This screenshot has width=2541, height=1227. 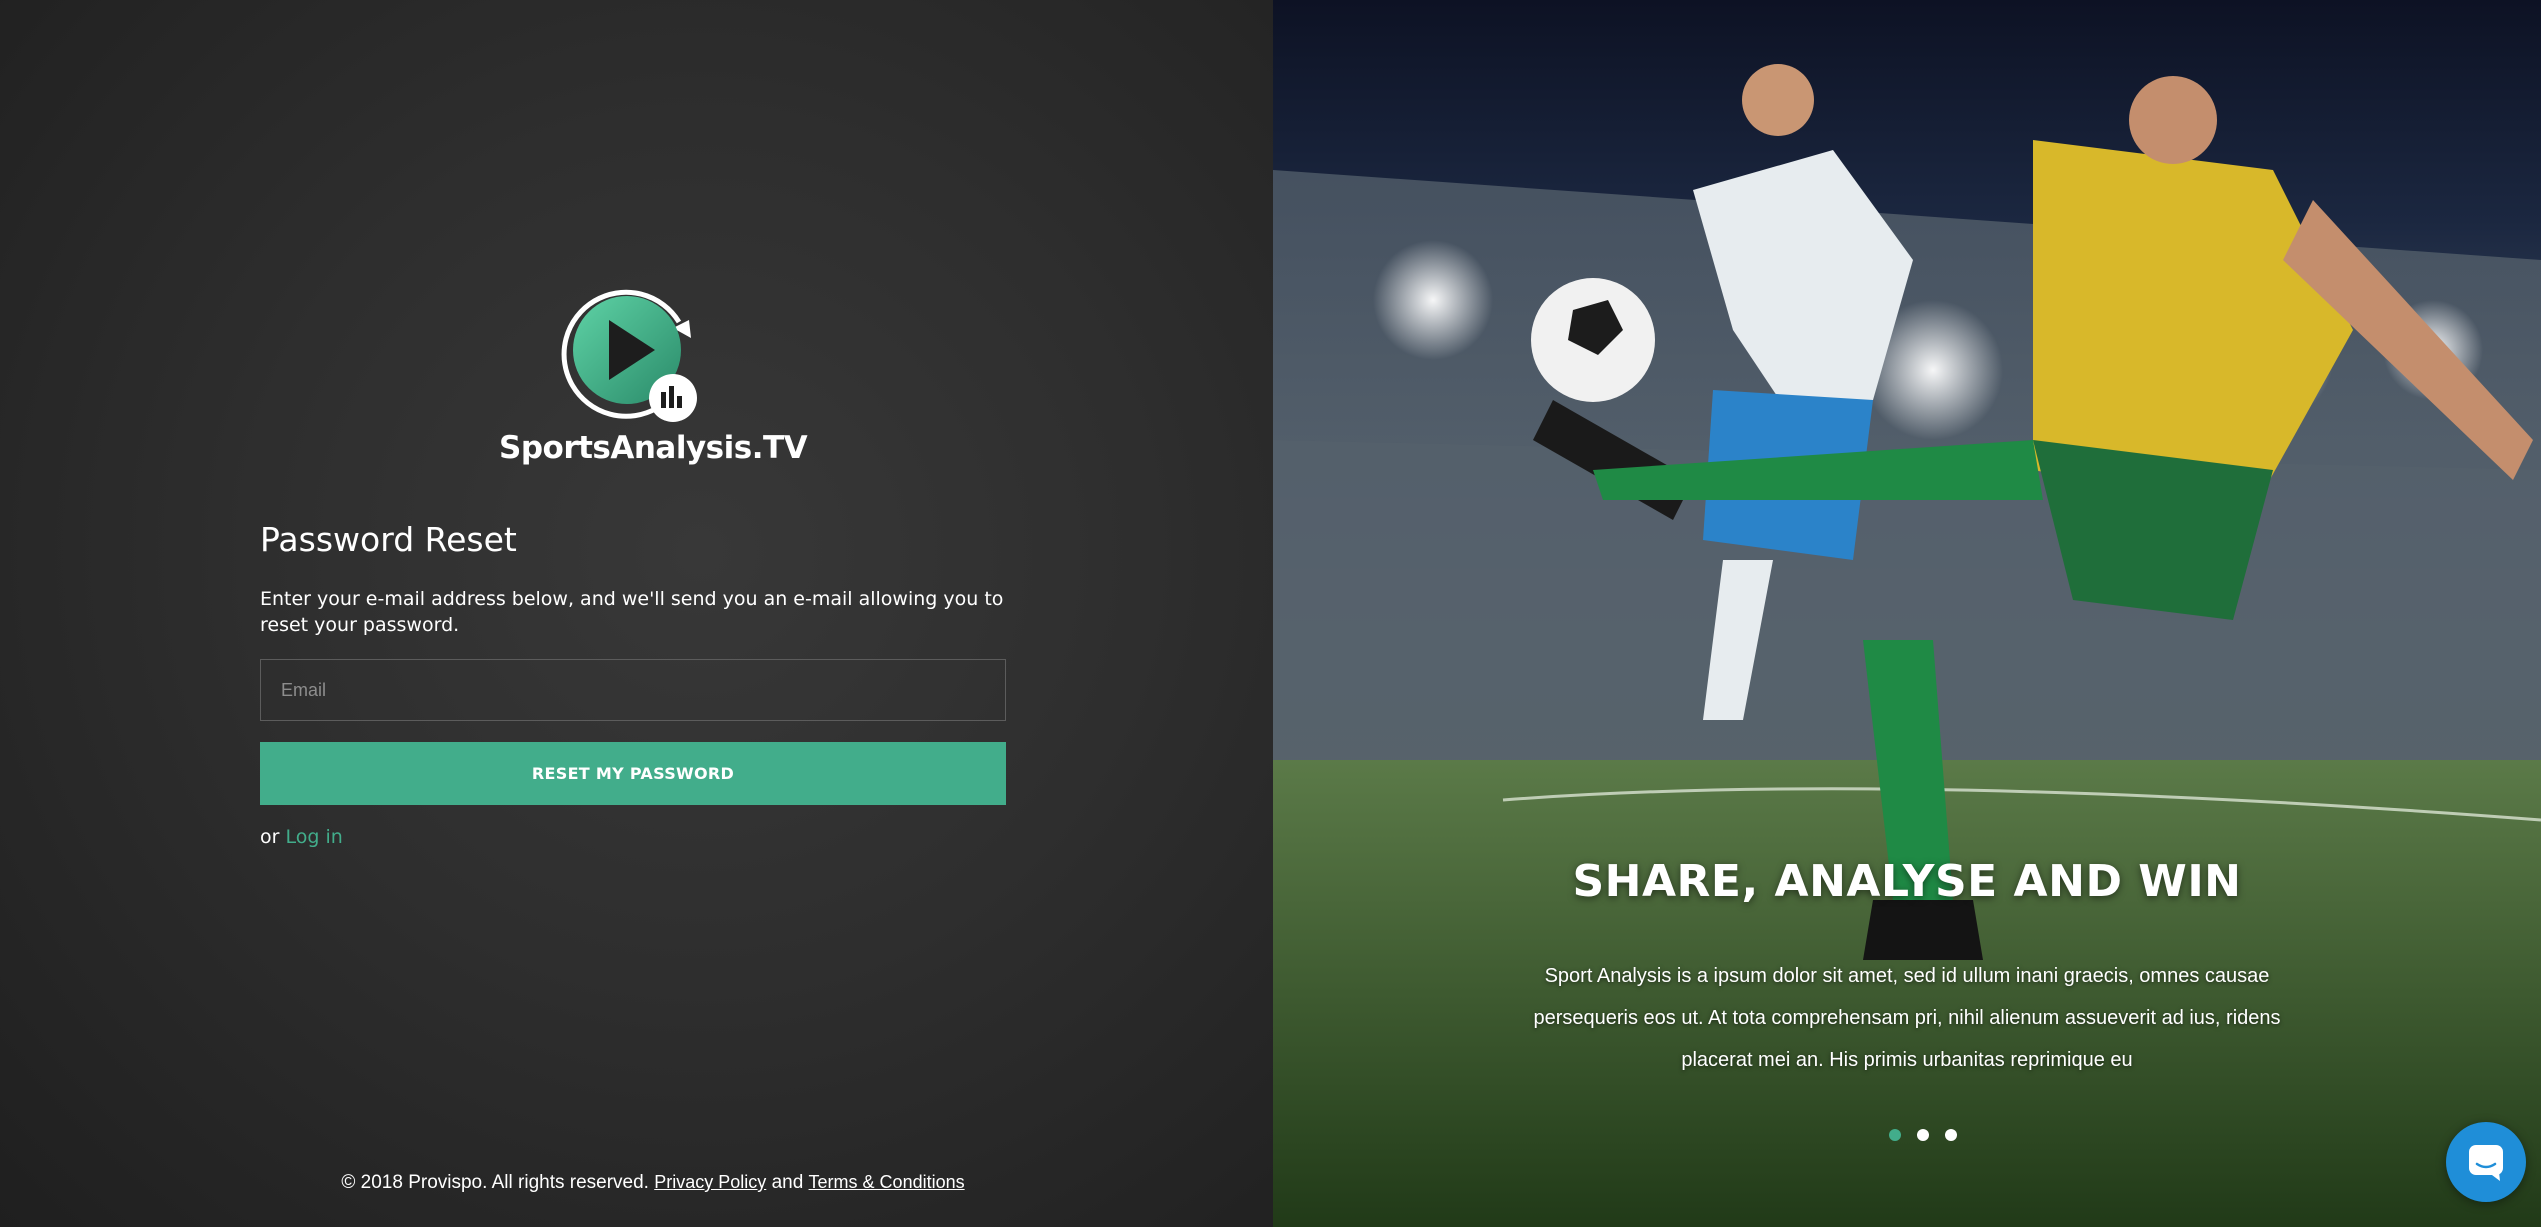 What do you see at coordinates (653, 448) in the screenshot?
I see `brand-name: SportsAnalysis.TV` at bounding box center [653, 448].